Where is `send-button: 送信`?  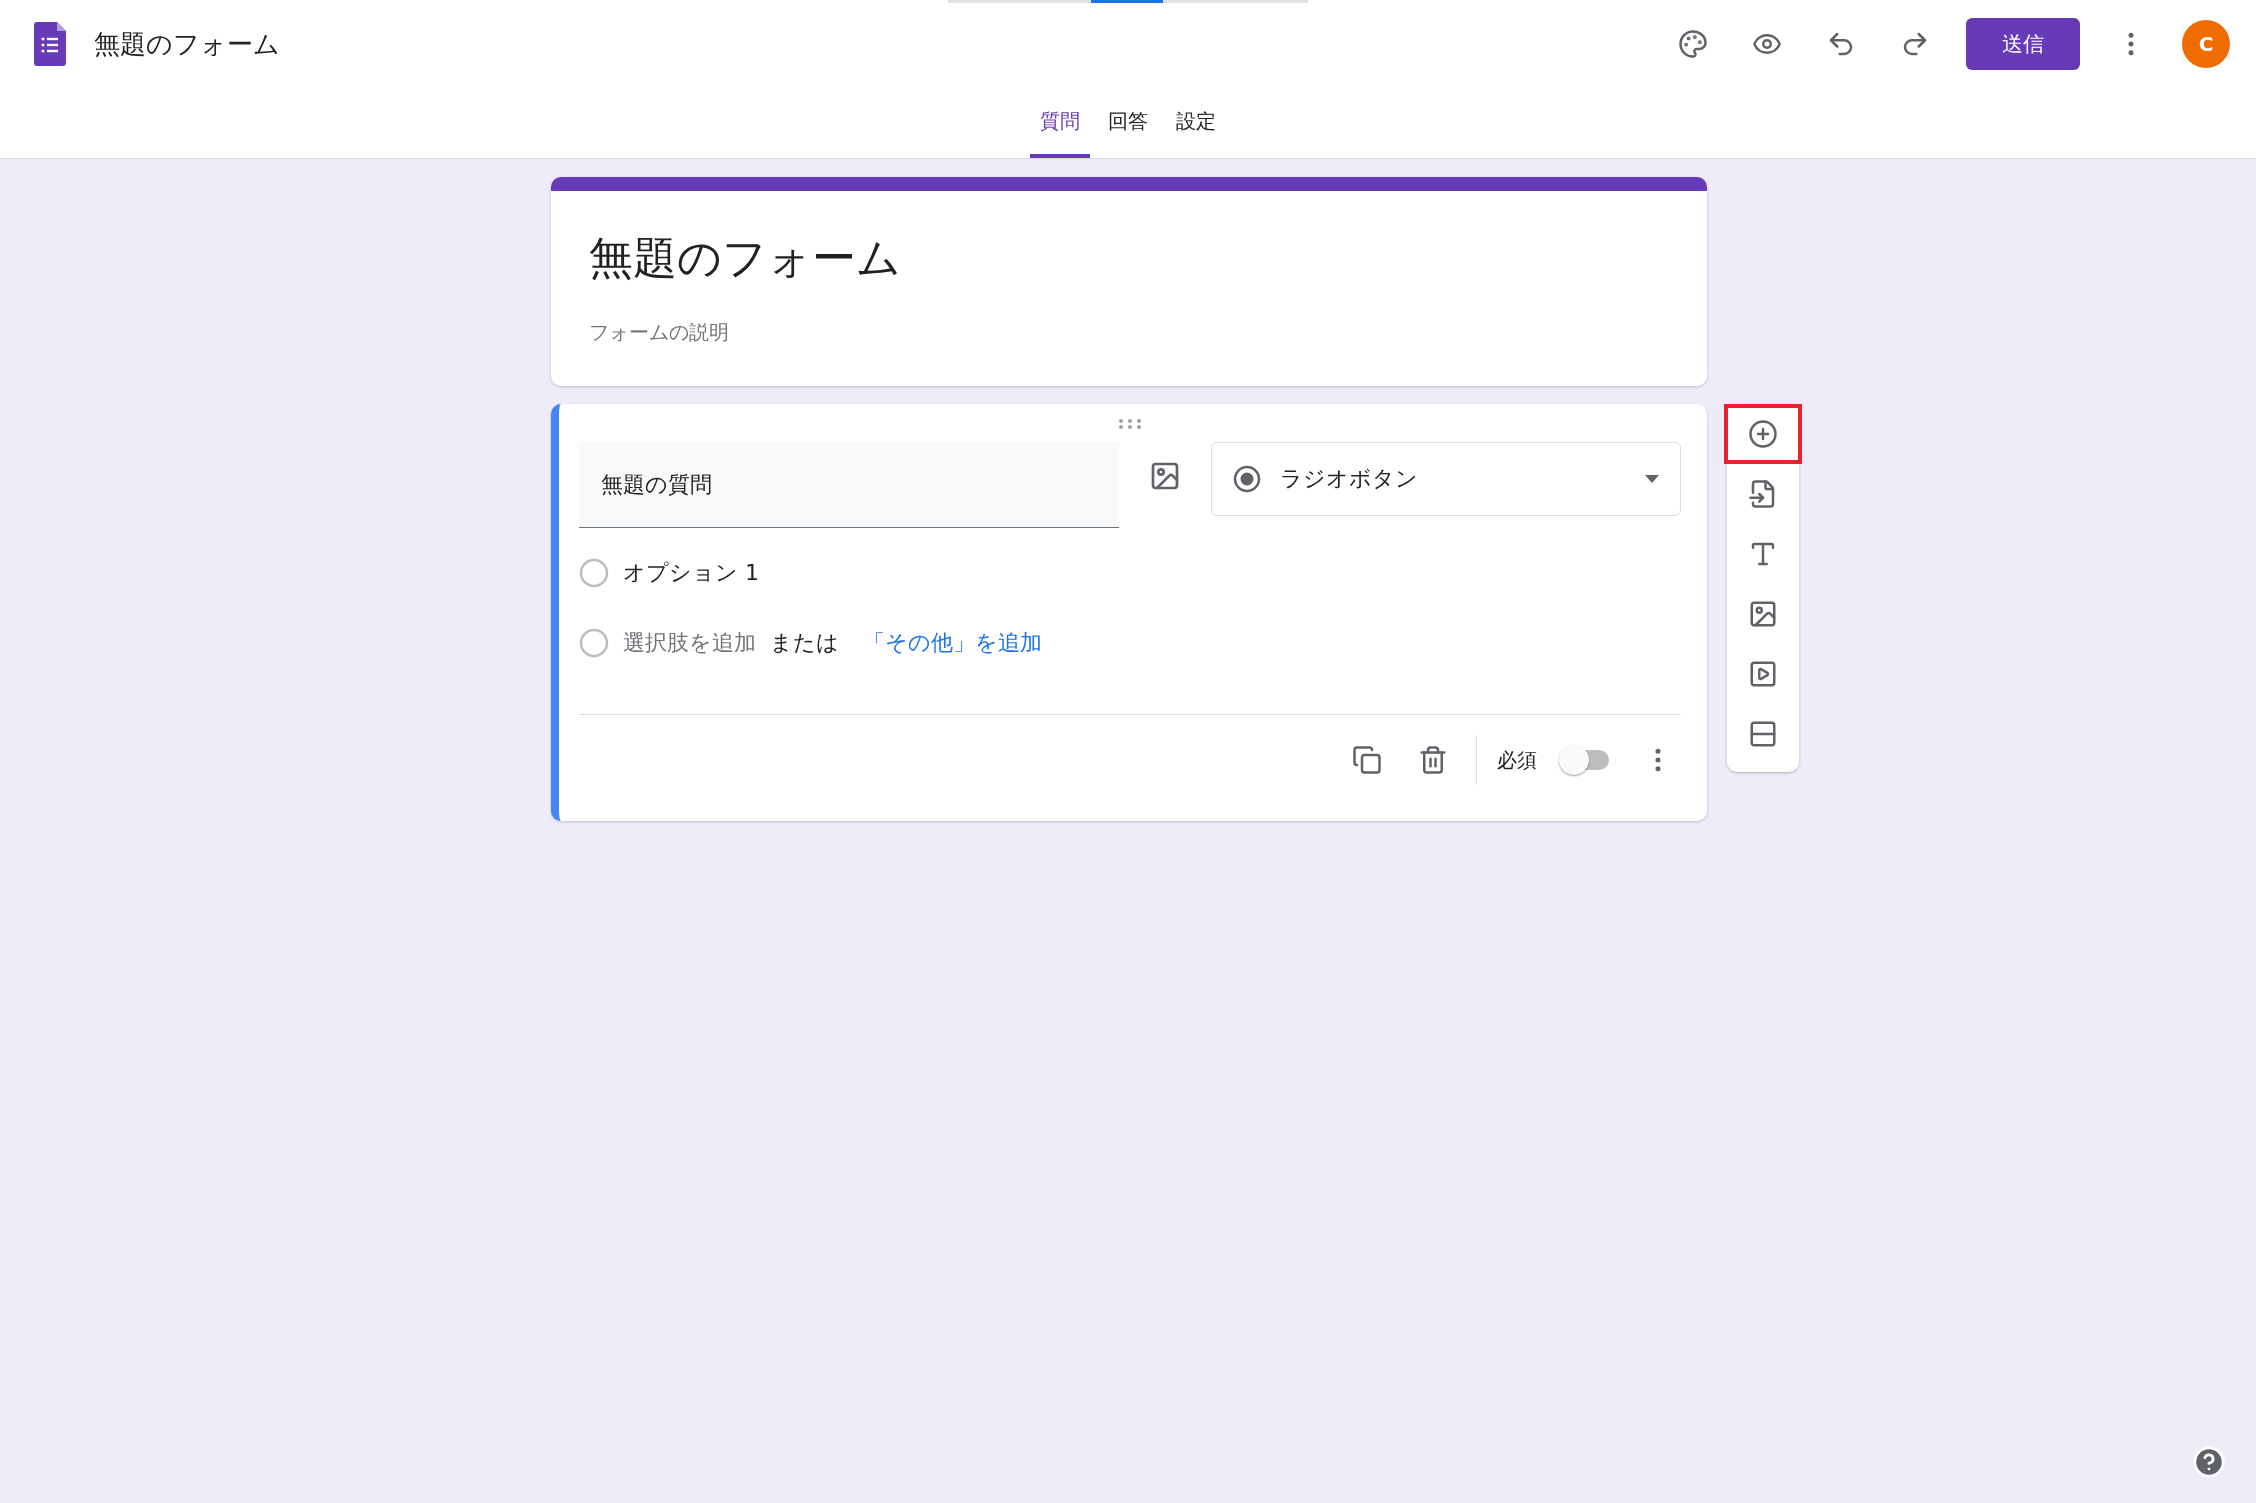 send-button: 送信 is located at coordinates (2023, 44).